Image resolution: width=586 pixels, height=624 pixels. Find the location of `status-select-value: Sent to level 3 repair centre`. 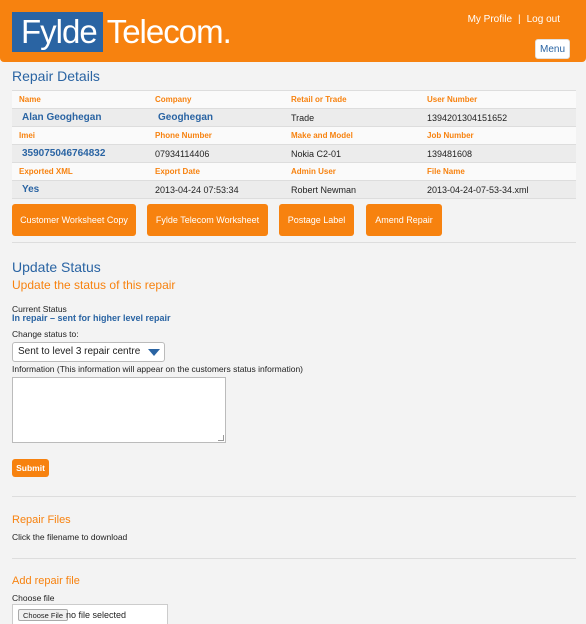

status-select-value: Sent to level 3 repair centre is located at coordinates (79, 351).